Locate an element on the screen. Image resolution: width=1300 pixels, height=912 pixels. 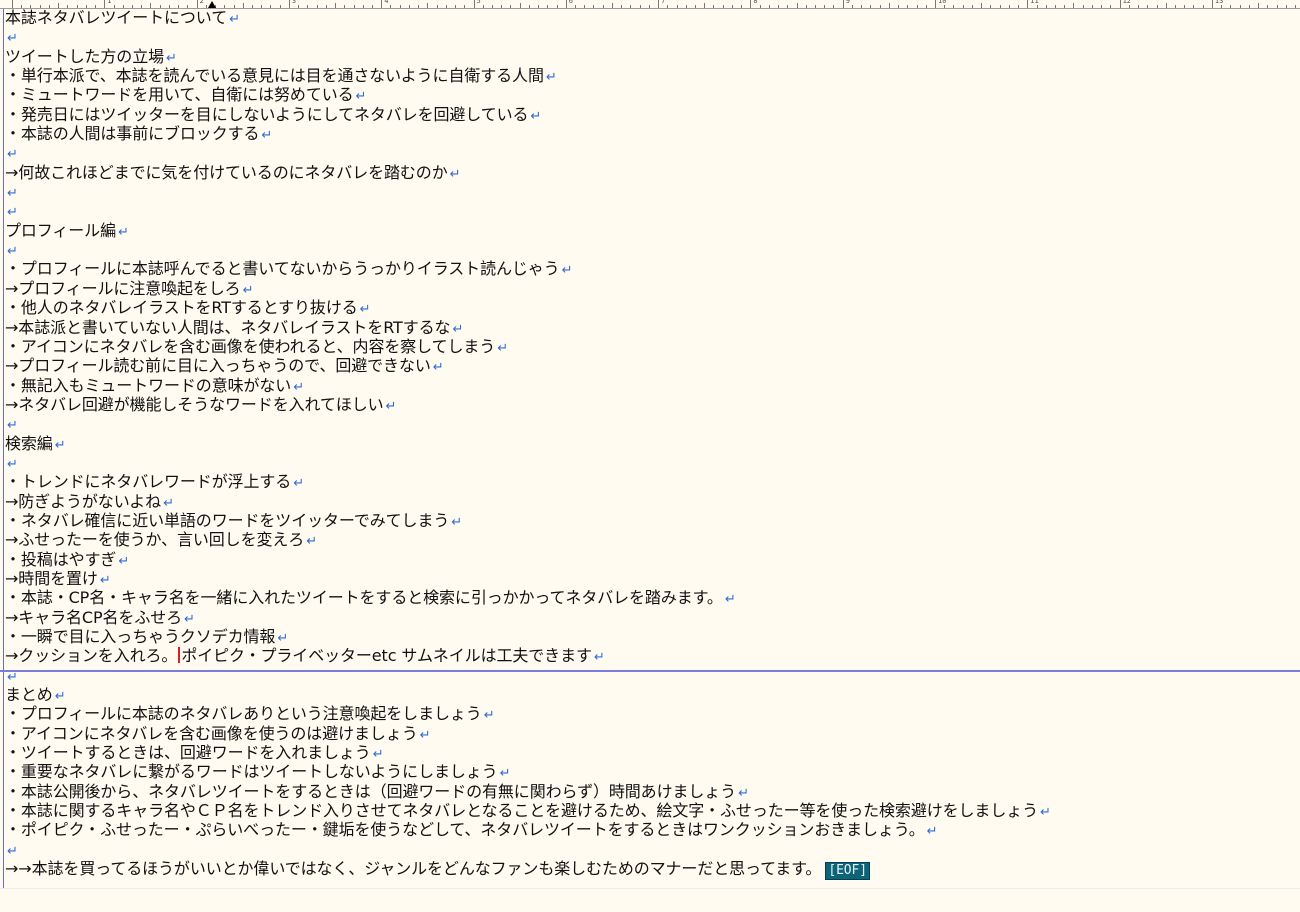
text-line: まとめ ↵ is located at coordinates (650, 694).